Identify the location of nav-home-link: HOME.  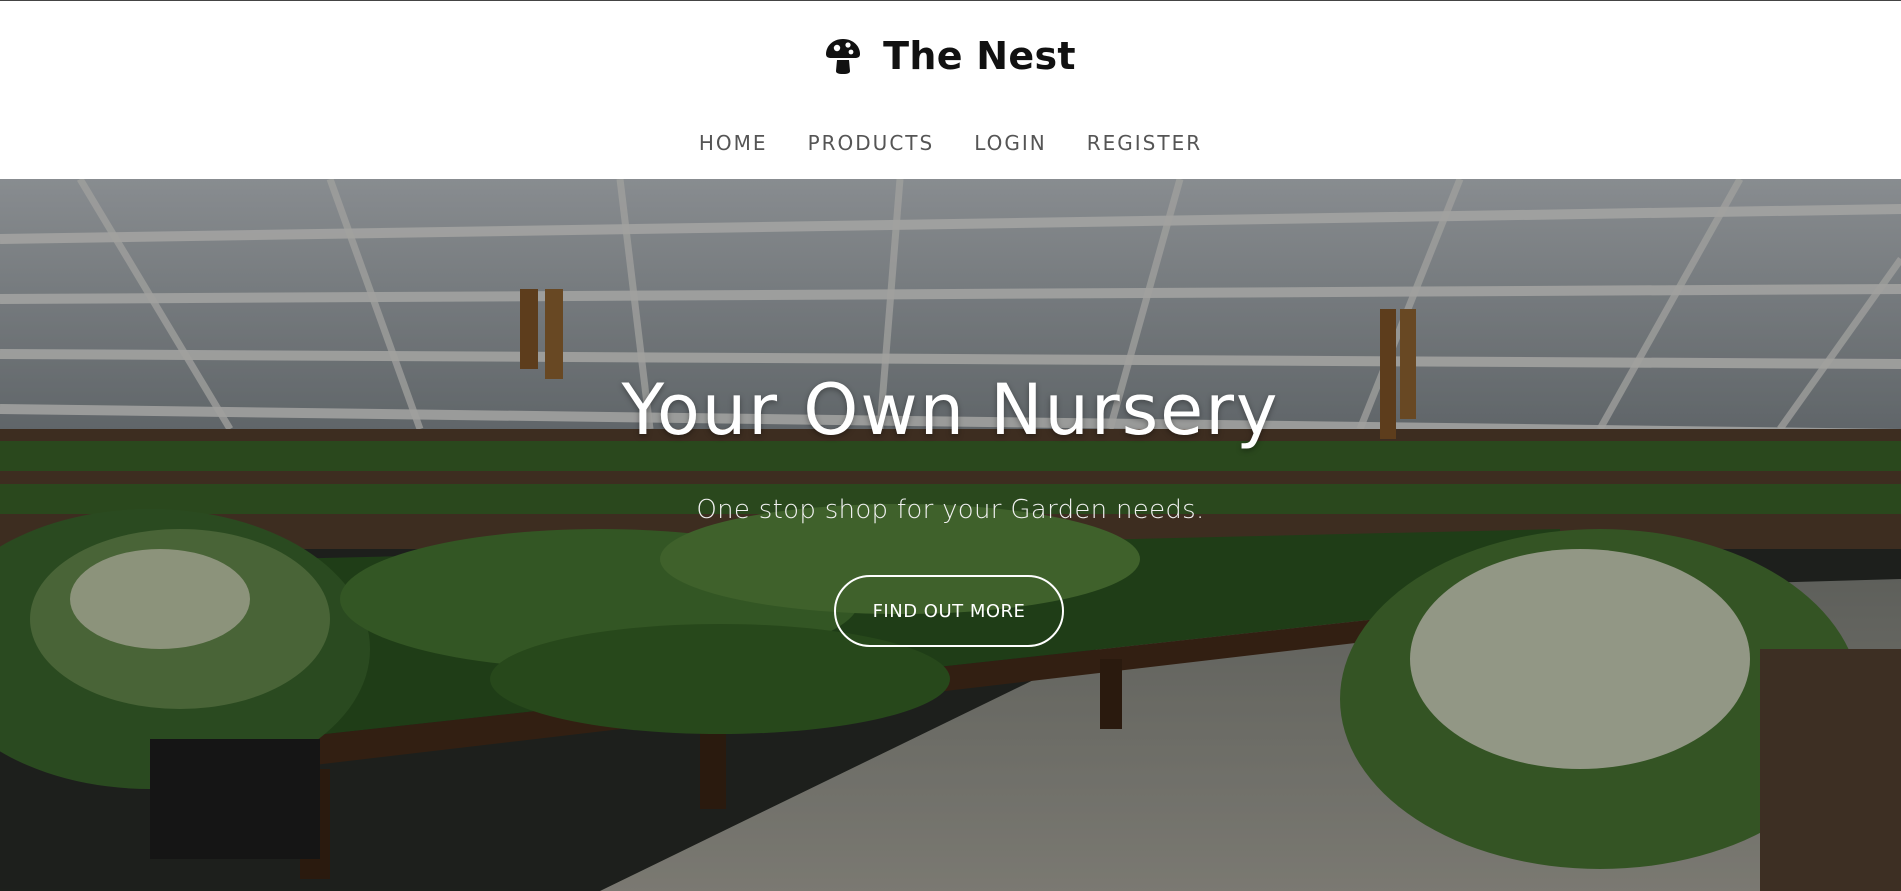
(733, 143).